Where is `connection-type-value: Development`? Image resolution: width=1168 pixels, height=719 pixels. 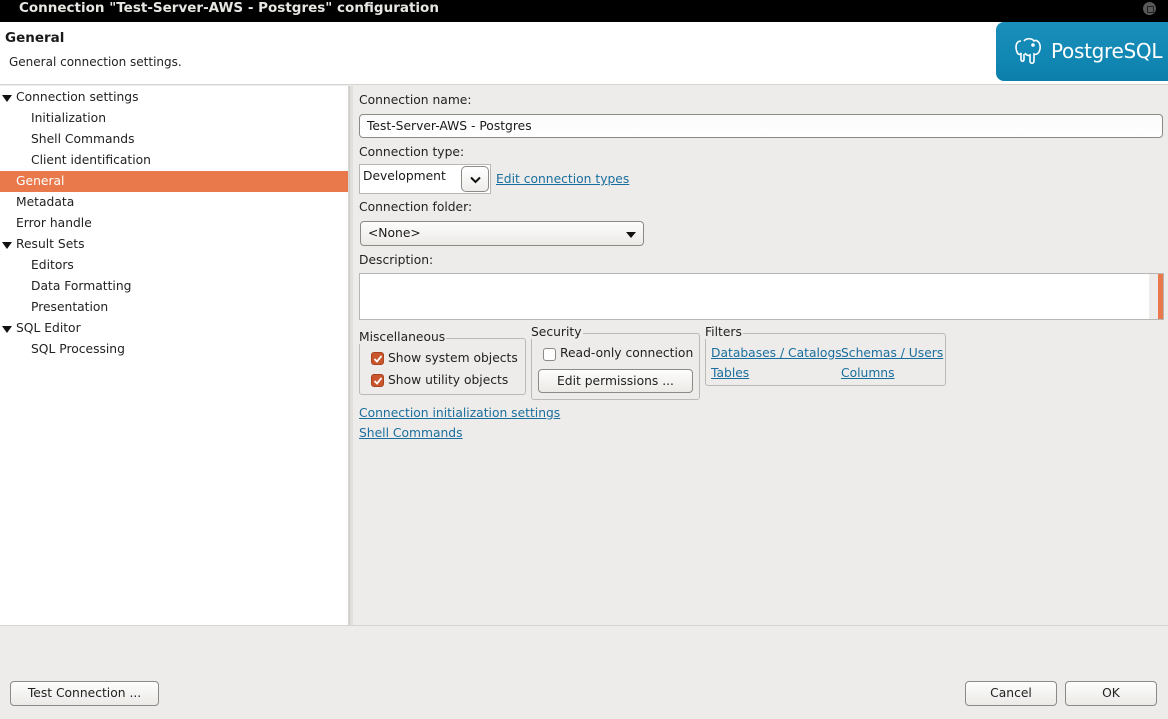
connection-type-value: Development is located at coordinates (404, 176).